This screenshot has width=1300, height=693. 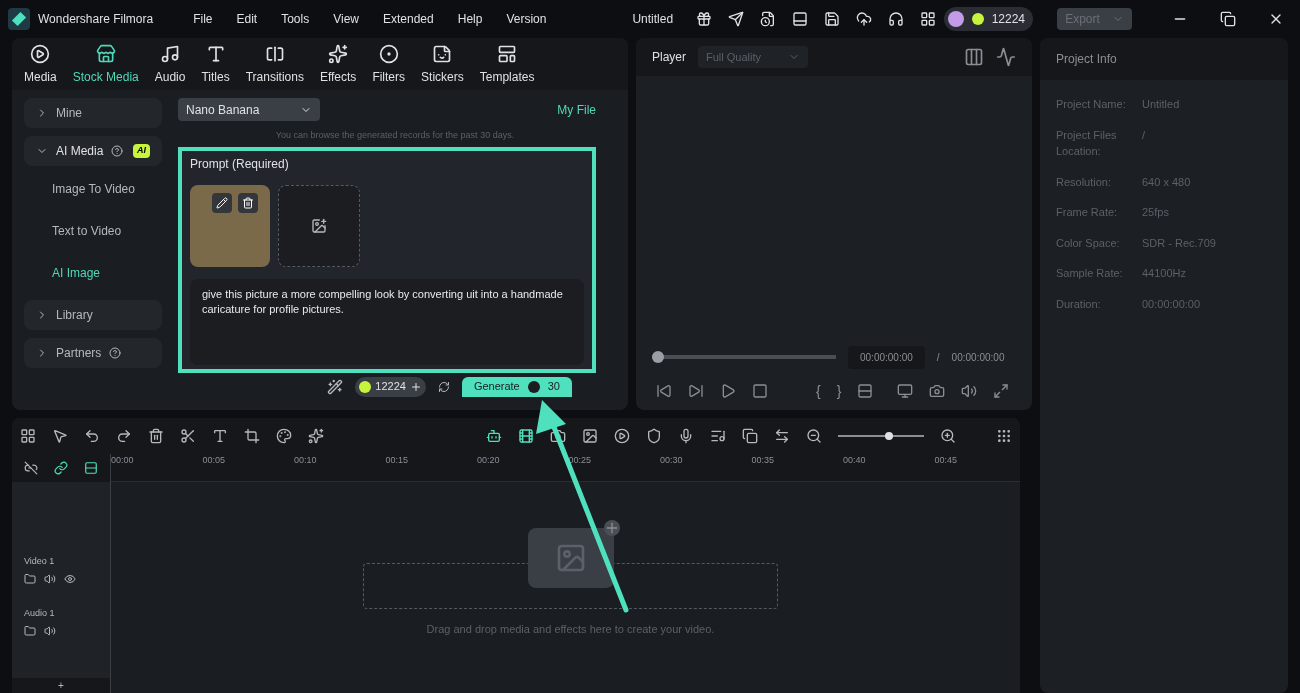 I want to click on text-icon, so click(x=220, y=436).